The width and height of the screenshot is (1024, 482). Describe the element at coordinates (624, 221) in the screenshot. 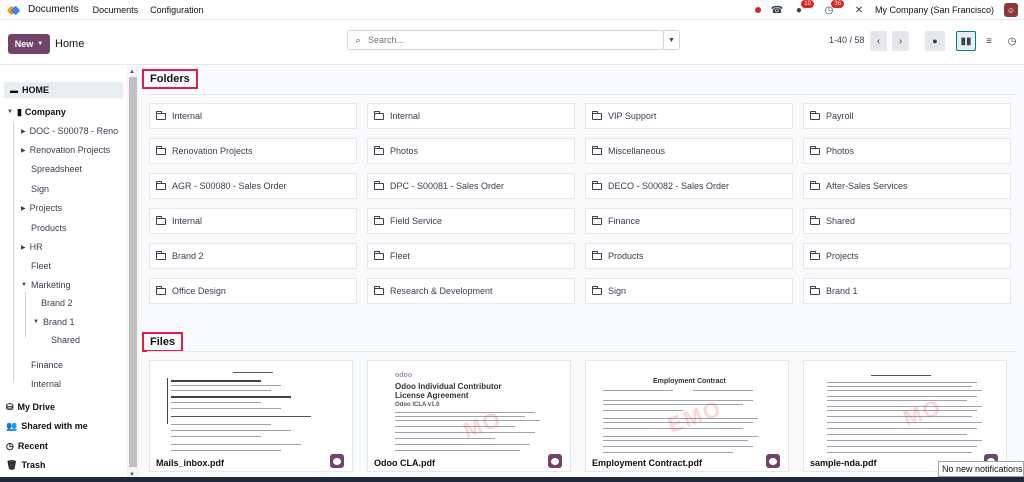

I see `folder-name: Finance` at that location.